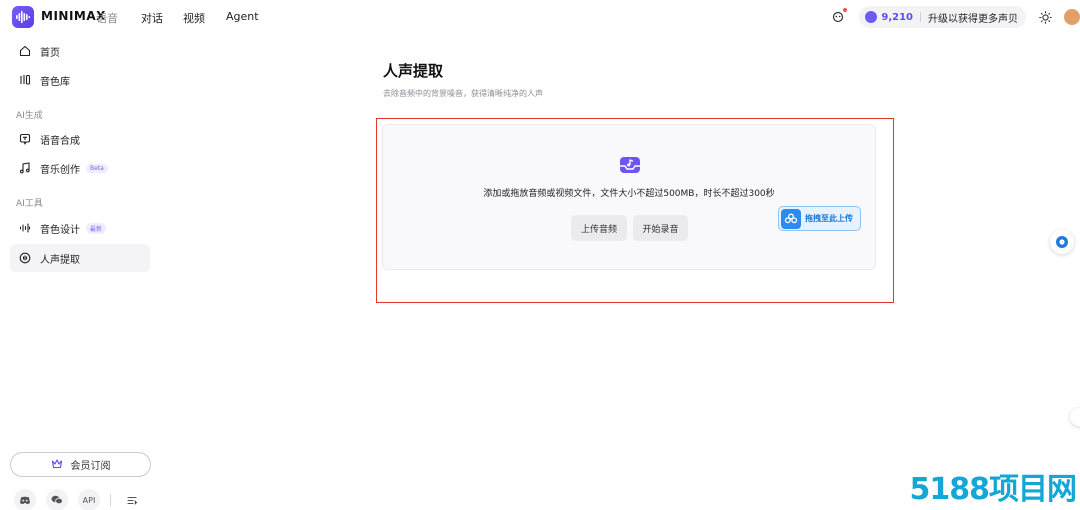 This screenshot has height=510, width=1080. What do you see at coordinates (25, 258) in the screenshot?
I see `vocal-extract-icon` at bounding box center [25, 258].